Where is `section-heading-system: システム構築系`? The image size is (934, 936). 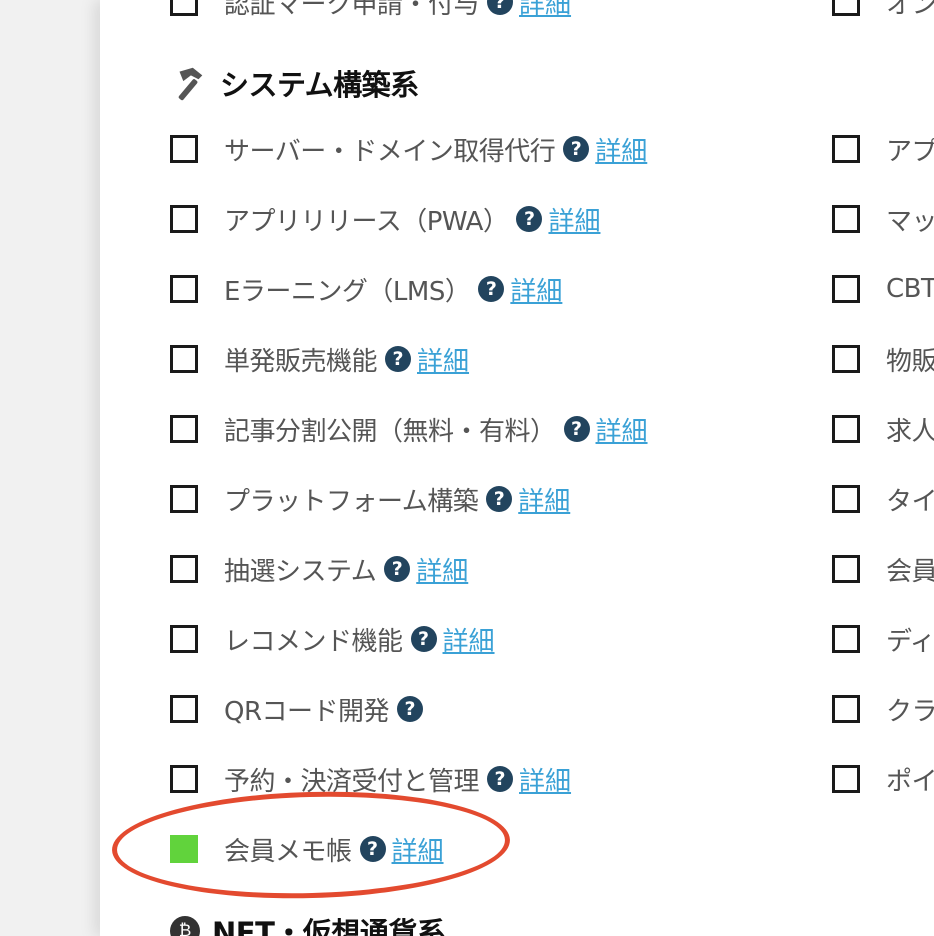
section-heading-system: システム構築系 is located at coordinates (294, 83).